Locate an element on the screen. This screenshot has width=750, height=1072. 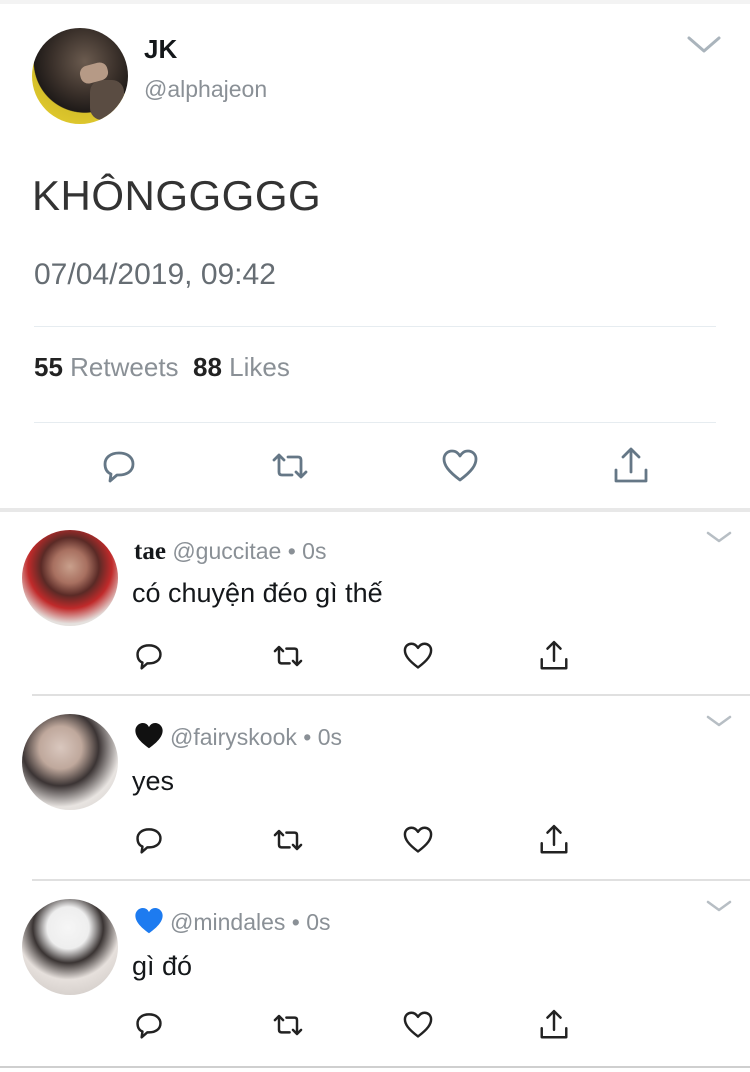
user-handle: @alphajeon is located at coordinates (205, 89).